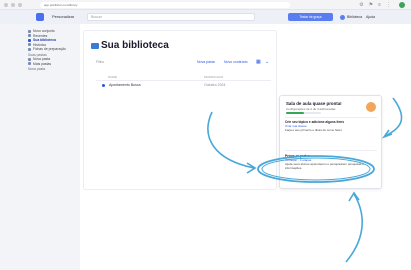 Image resolution: width=411 pixels, height=270 pixels. I want to click on sidebar-new-folder-link: Nova pasta, so click(47, 69).